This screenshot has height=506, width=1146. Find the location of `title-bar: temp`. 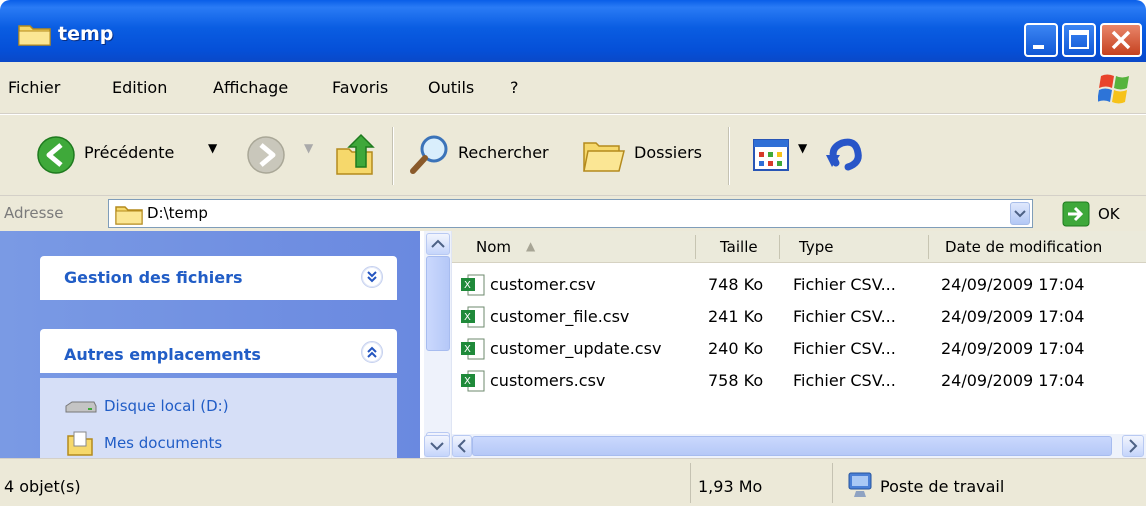

title-bar: temp is located at coordinates (573, 31).